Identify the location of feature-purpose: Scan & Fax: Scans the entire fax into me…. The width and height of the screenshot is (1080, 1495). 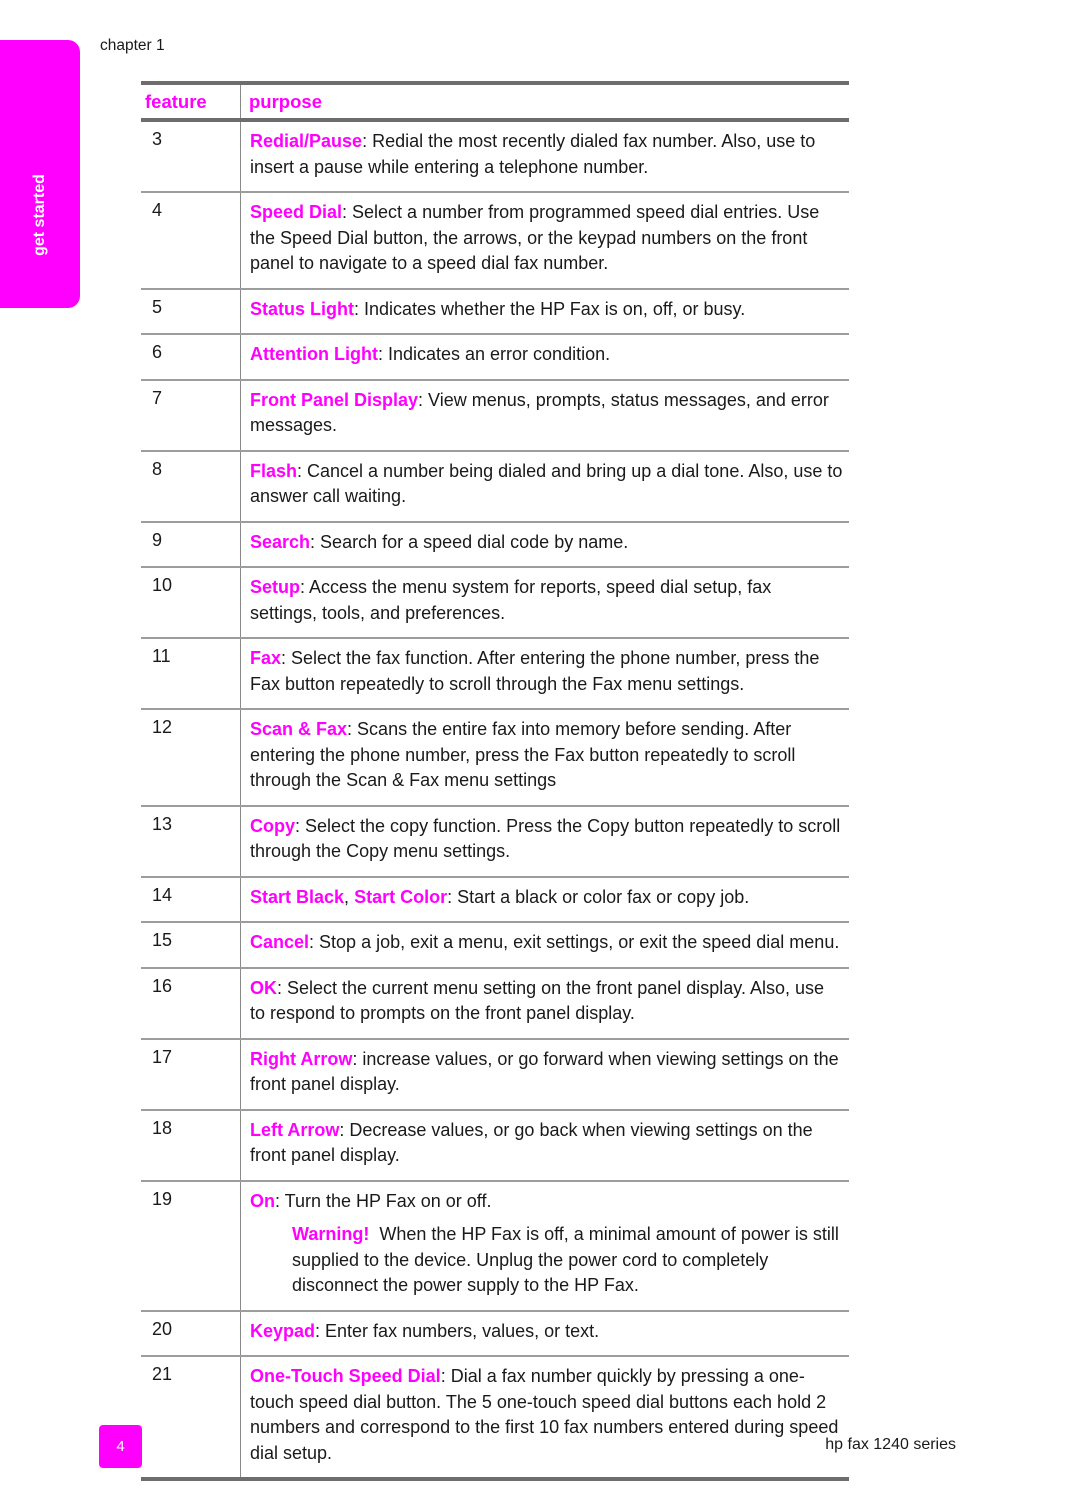
(545, 757).